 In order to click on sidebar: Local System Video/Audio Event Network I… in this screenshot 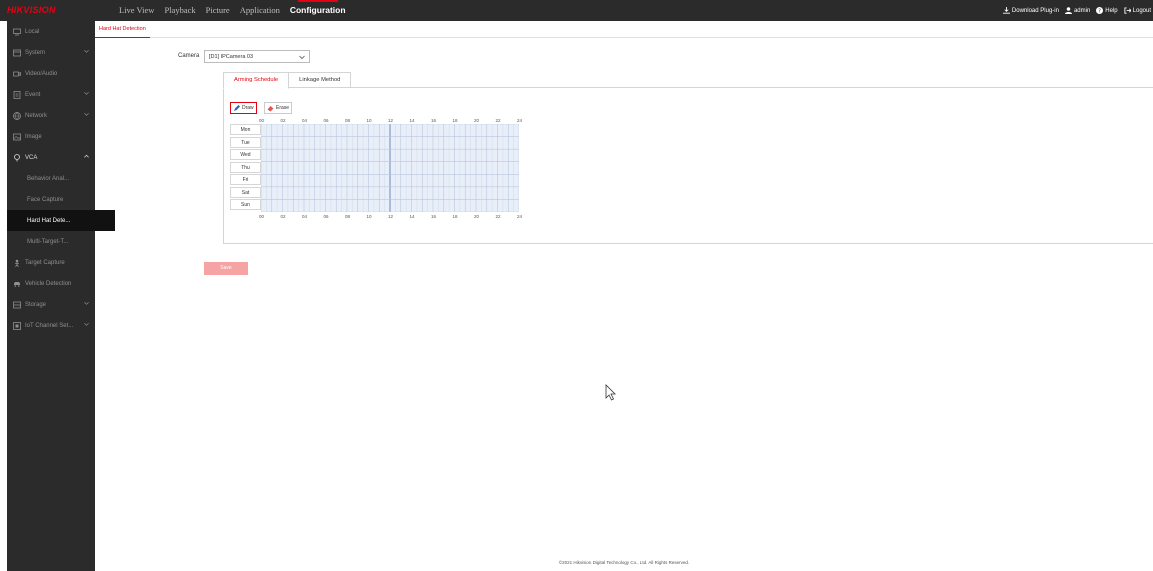, I will do `click(61, 296)`.